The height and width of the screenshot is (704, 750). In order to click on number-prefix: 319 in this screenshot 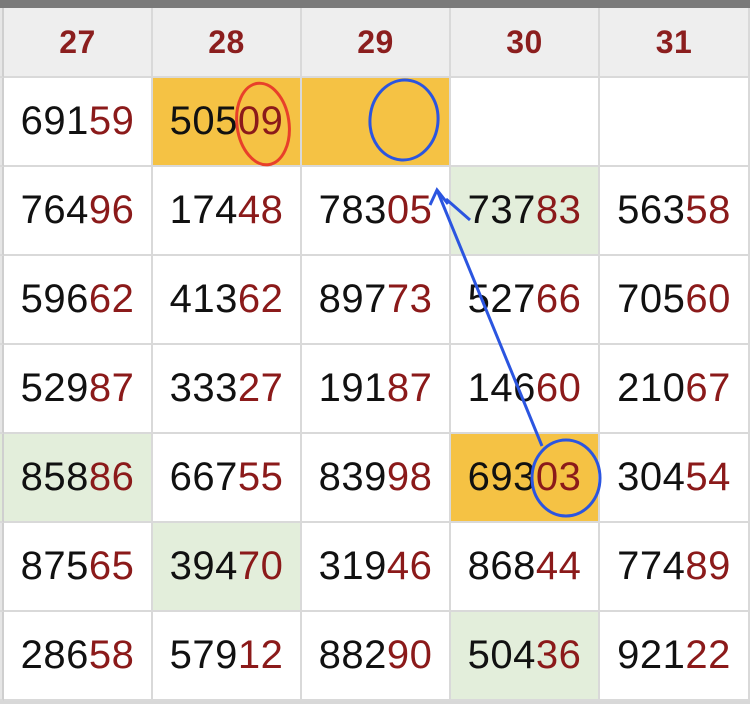, I will do `click(352, 566)`.